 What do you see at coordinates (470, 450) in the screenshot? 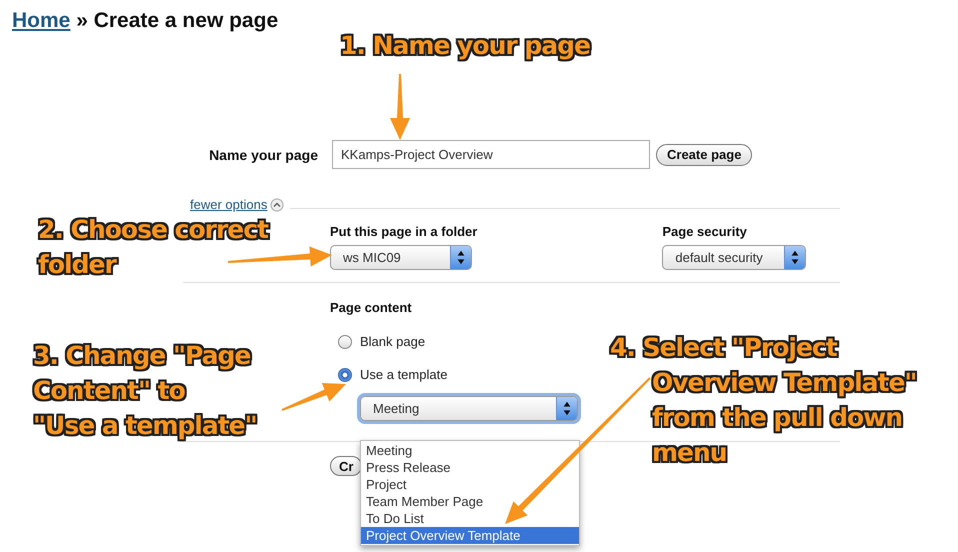
I see `menu-item: Meeting` at bounding box center [470, 450].